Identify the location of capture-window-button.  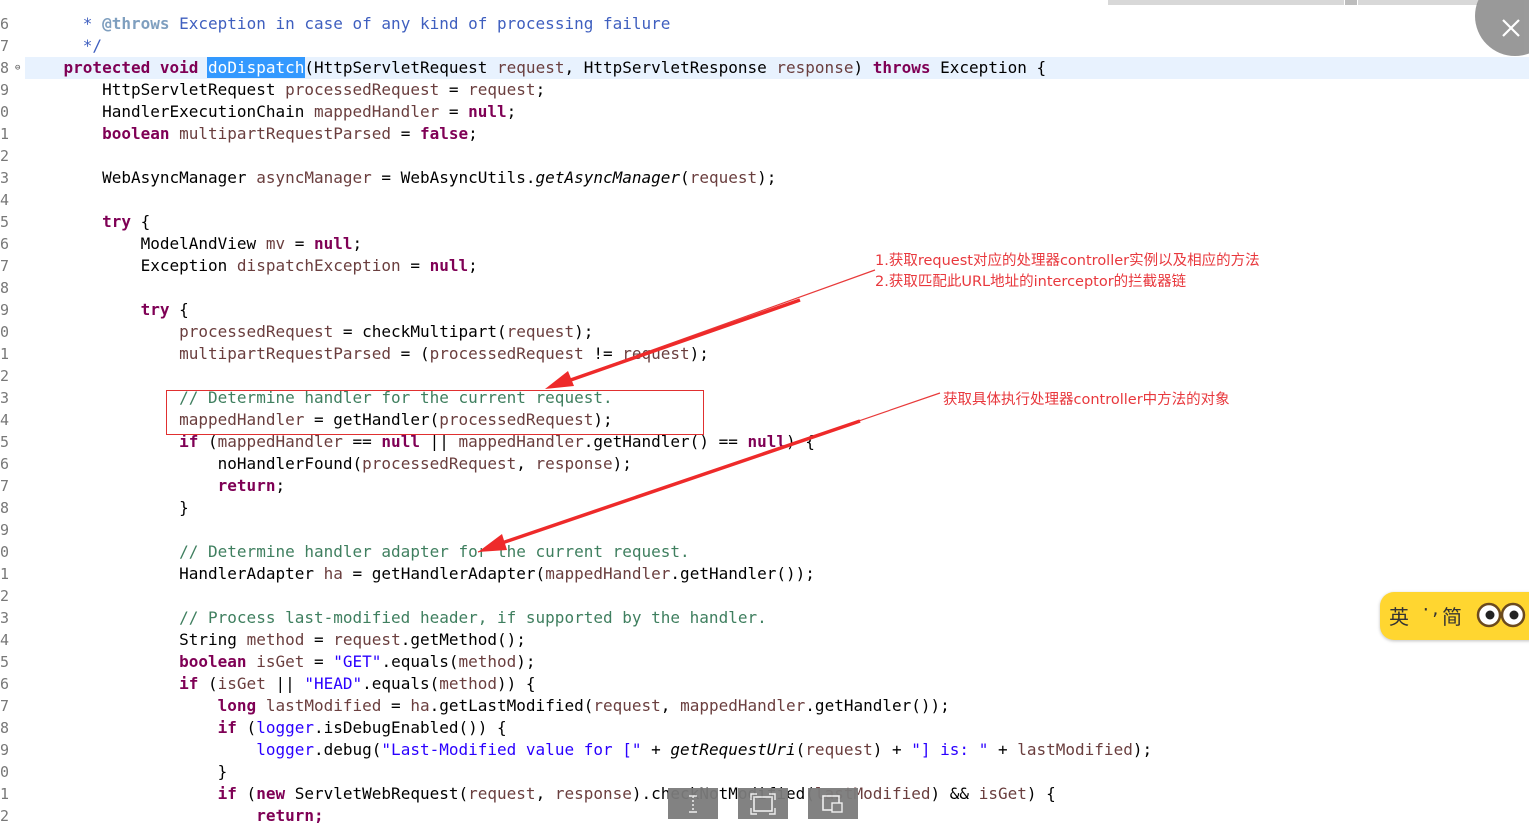
(833, 803).